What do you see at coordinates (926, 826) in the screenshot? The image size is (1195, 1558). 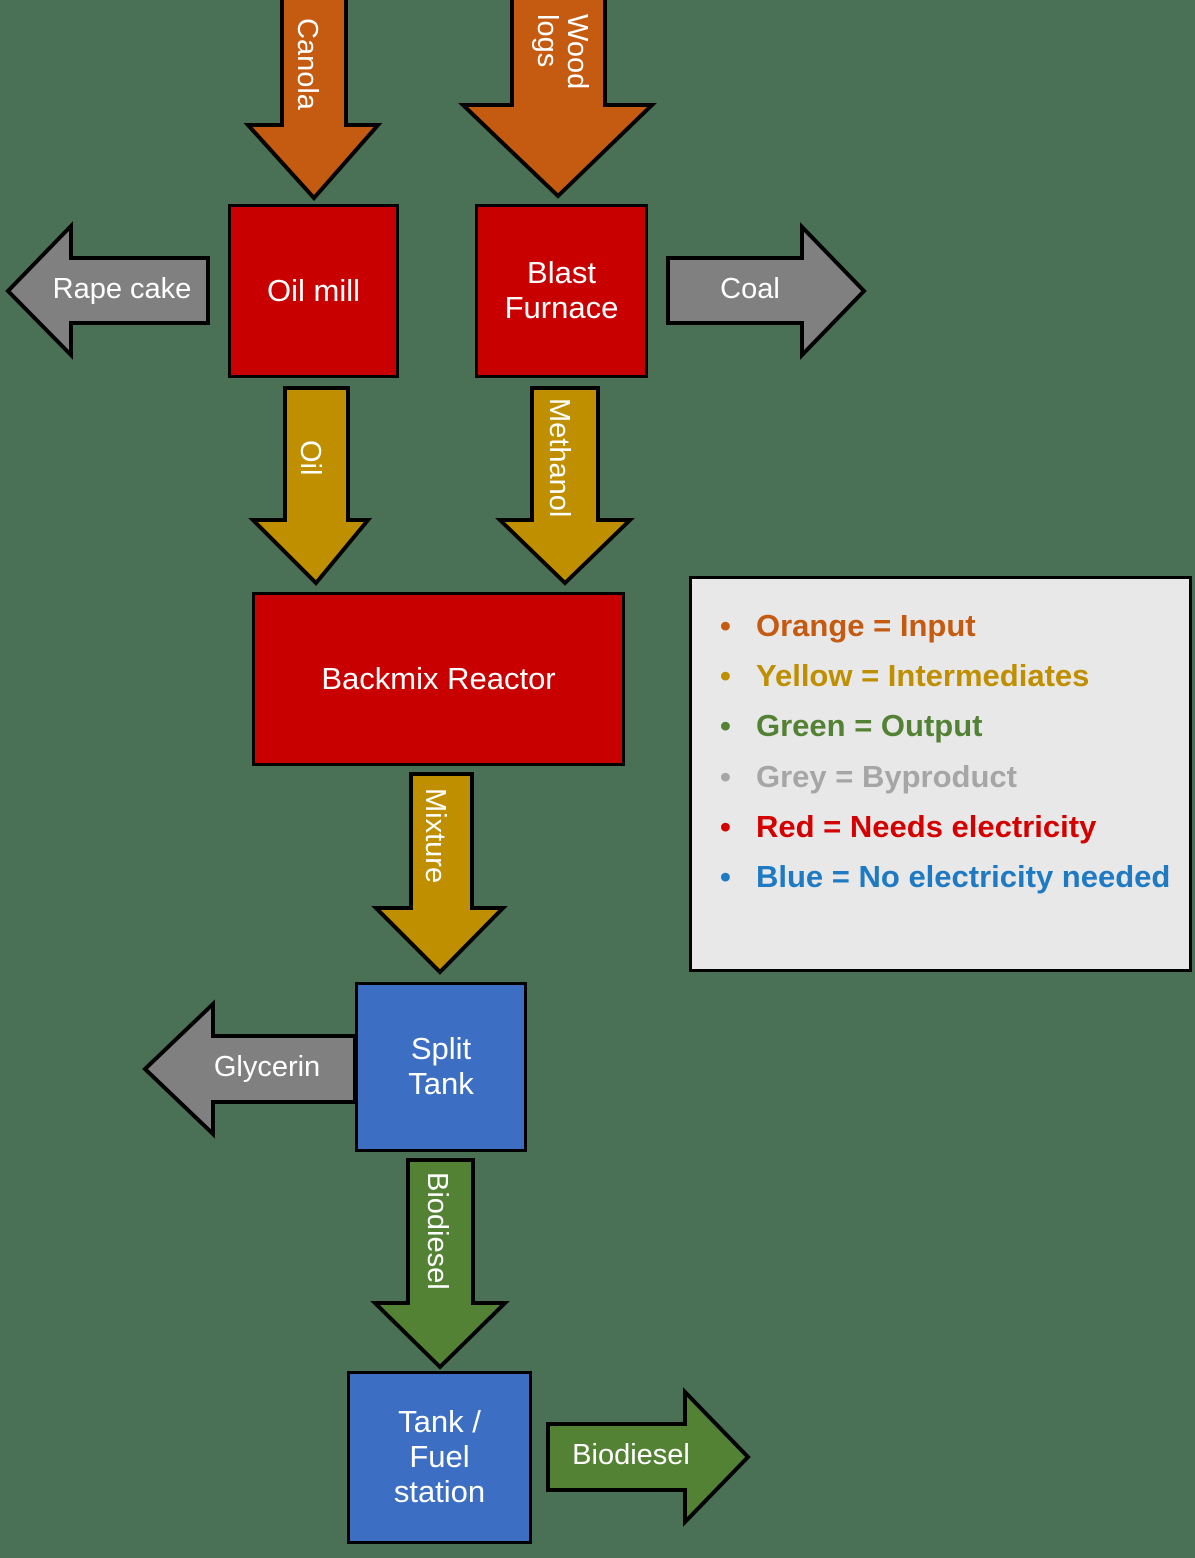 I see `legend-item-red-label: Red = Needs electricity` at bounding box center [926, 826].